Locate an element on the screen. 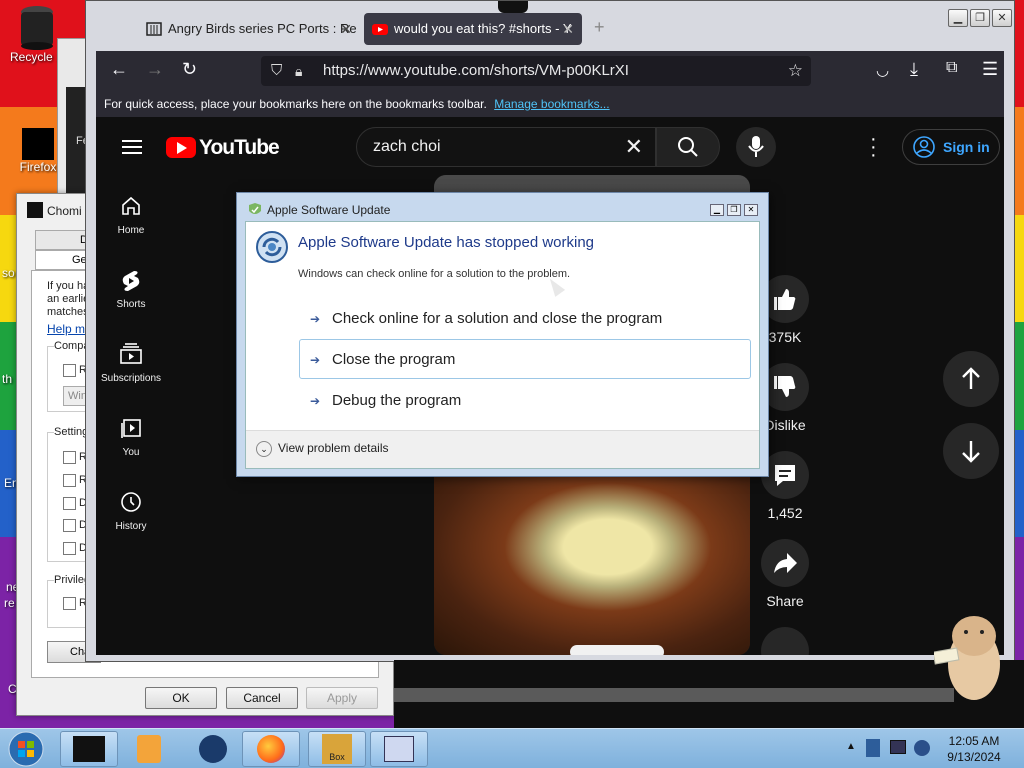 Image resolution: width=1024 pixels, height=768 pixels. tray-network-icon is located at coordinates (898, 747).